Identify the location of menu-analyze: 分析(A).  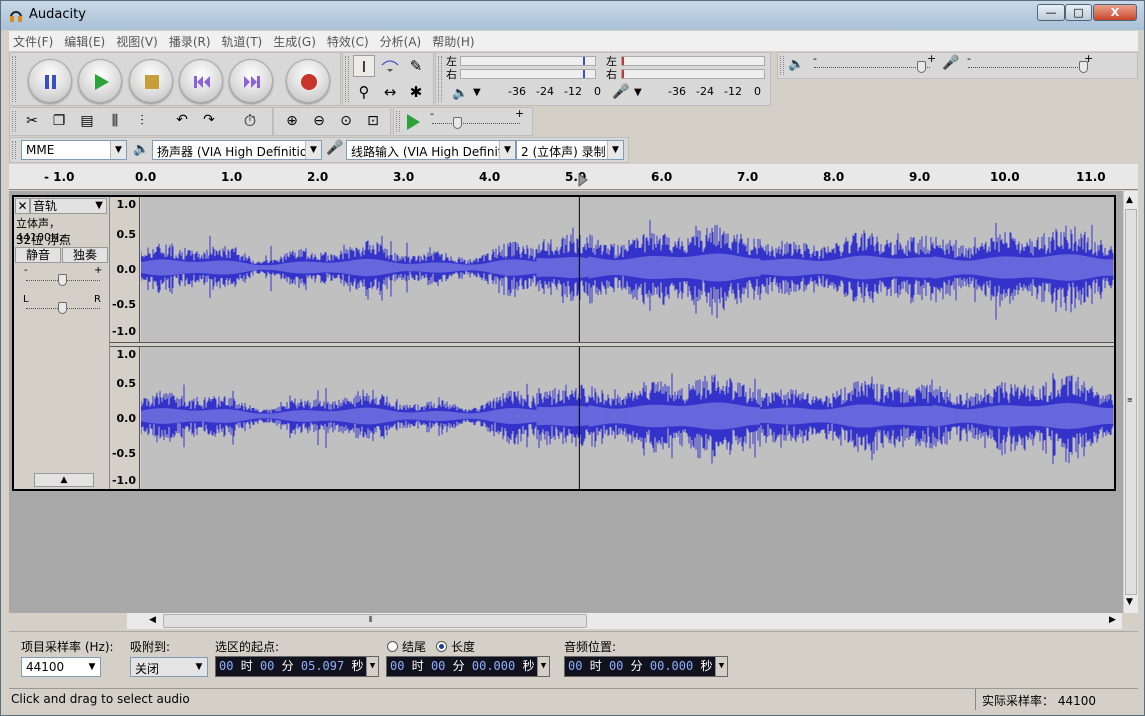
(401, 40).